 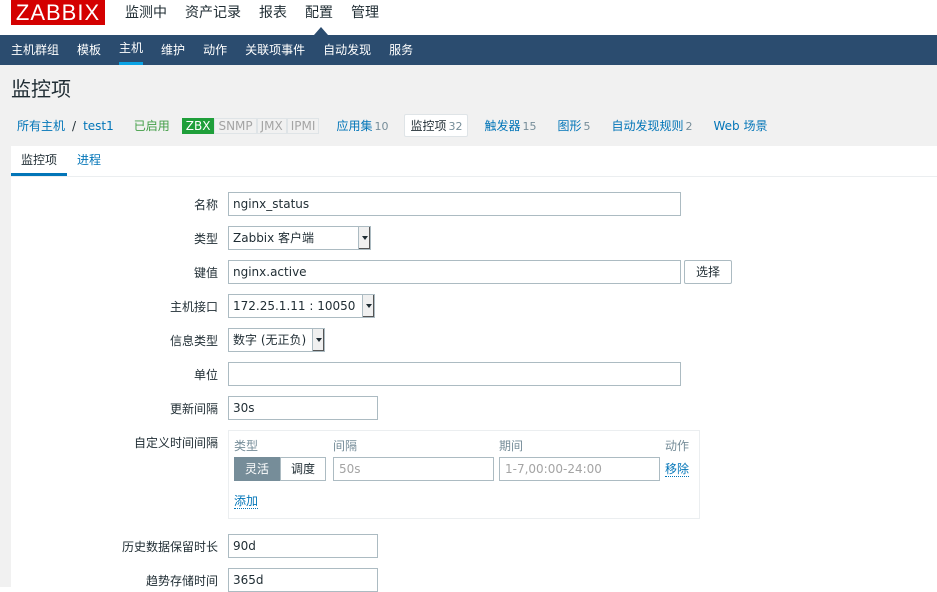 What do you see at coordinates (182, 580) in the screenshot?
I see `trends-label: 趋势存储时间` at bounding box center [182, 580].